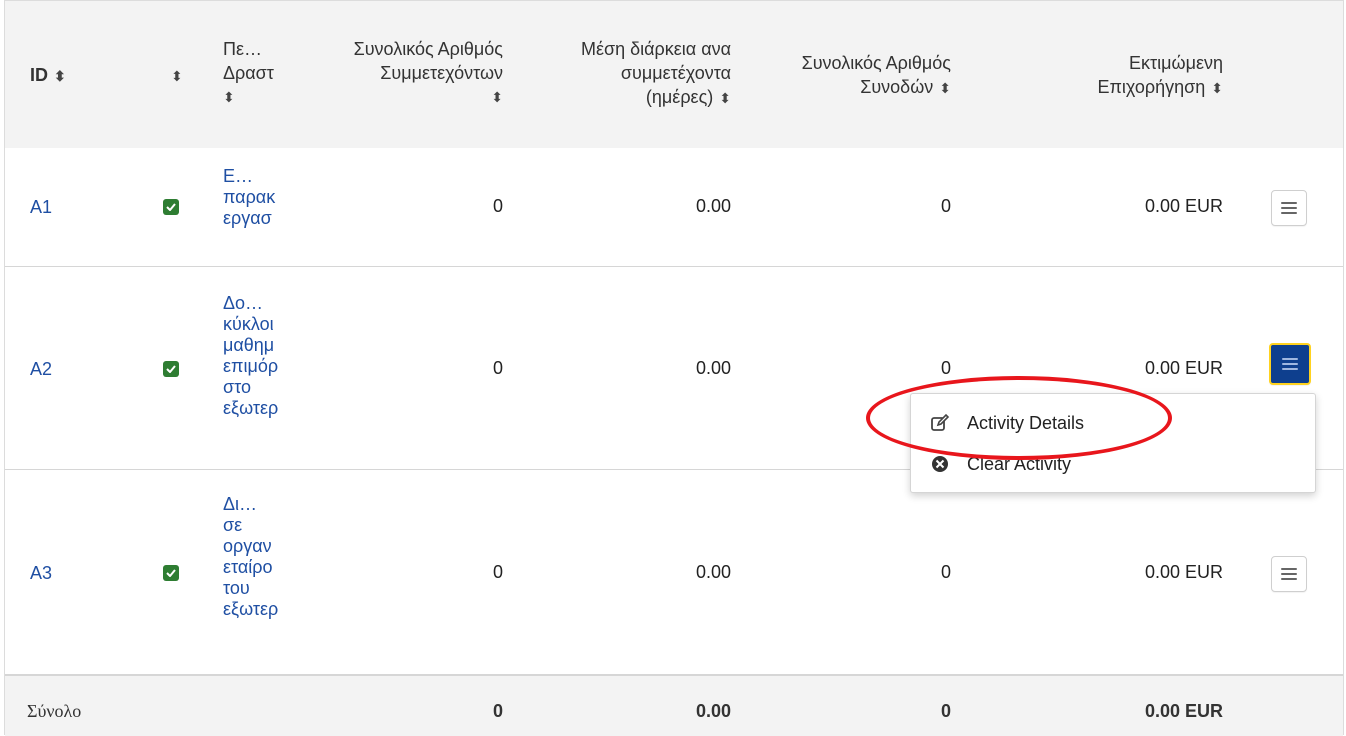  What do you see at coordinates (1183, 711) in the screenshot?
I see `total-grant: 0.00 EUR` at bounding box center [1183, 711].